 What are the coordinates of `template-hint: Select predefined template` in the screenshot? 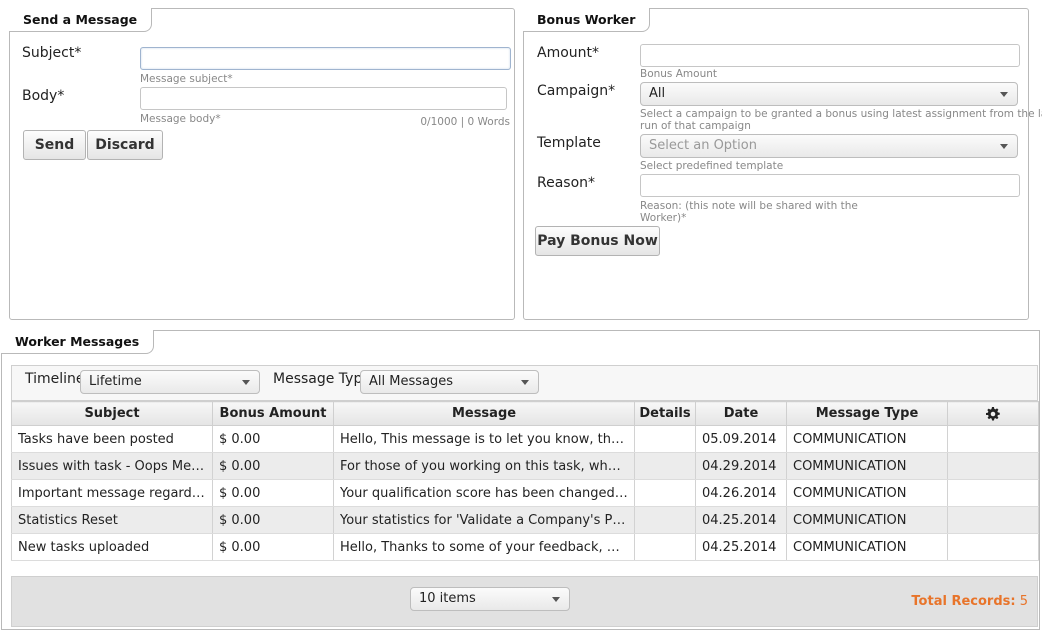 It's located at (712, 166).